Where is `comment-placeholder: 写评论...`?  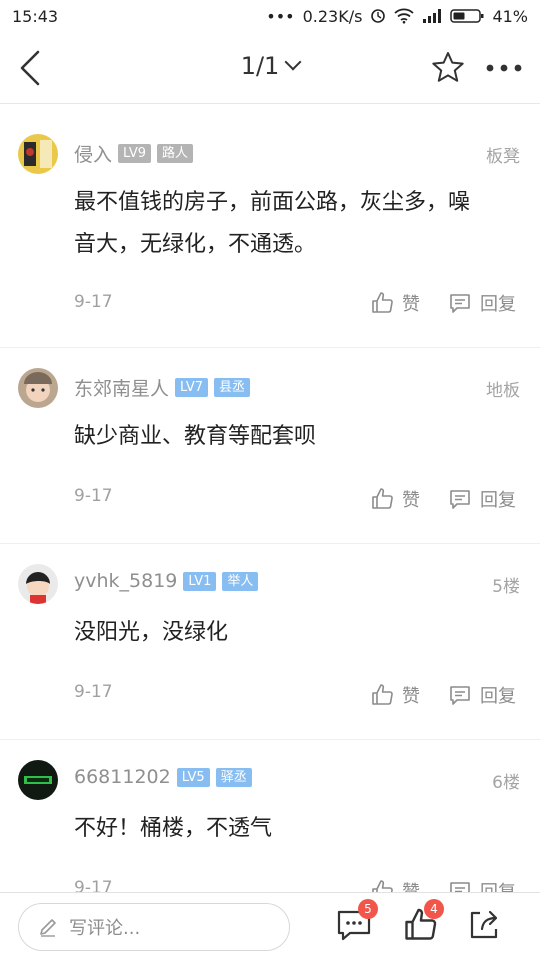 comment-placeholder: 写评论... is located at coordinates (105, 928).